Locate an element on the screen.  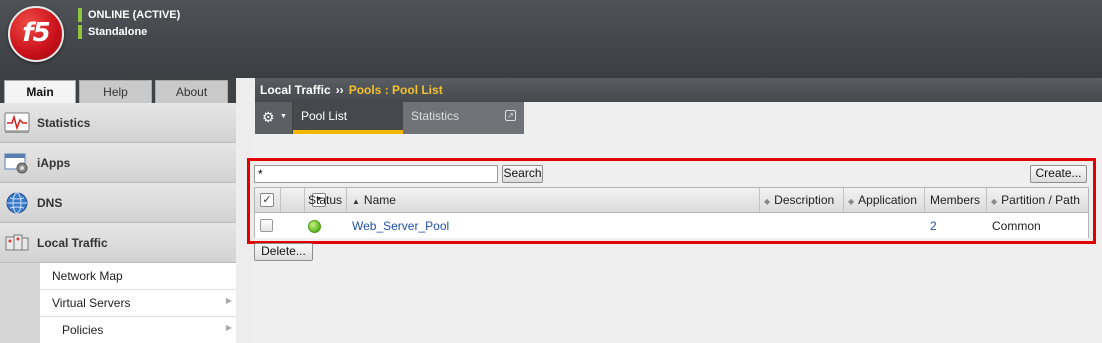
breadcrumb: Local Traffic ›› Pools : Pool List is located at coordinates (678, 90).